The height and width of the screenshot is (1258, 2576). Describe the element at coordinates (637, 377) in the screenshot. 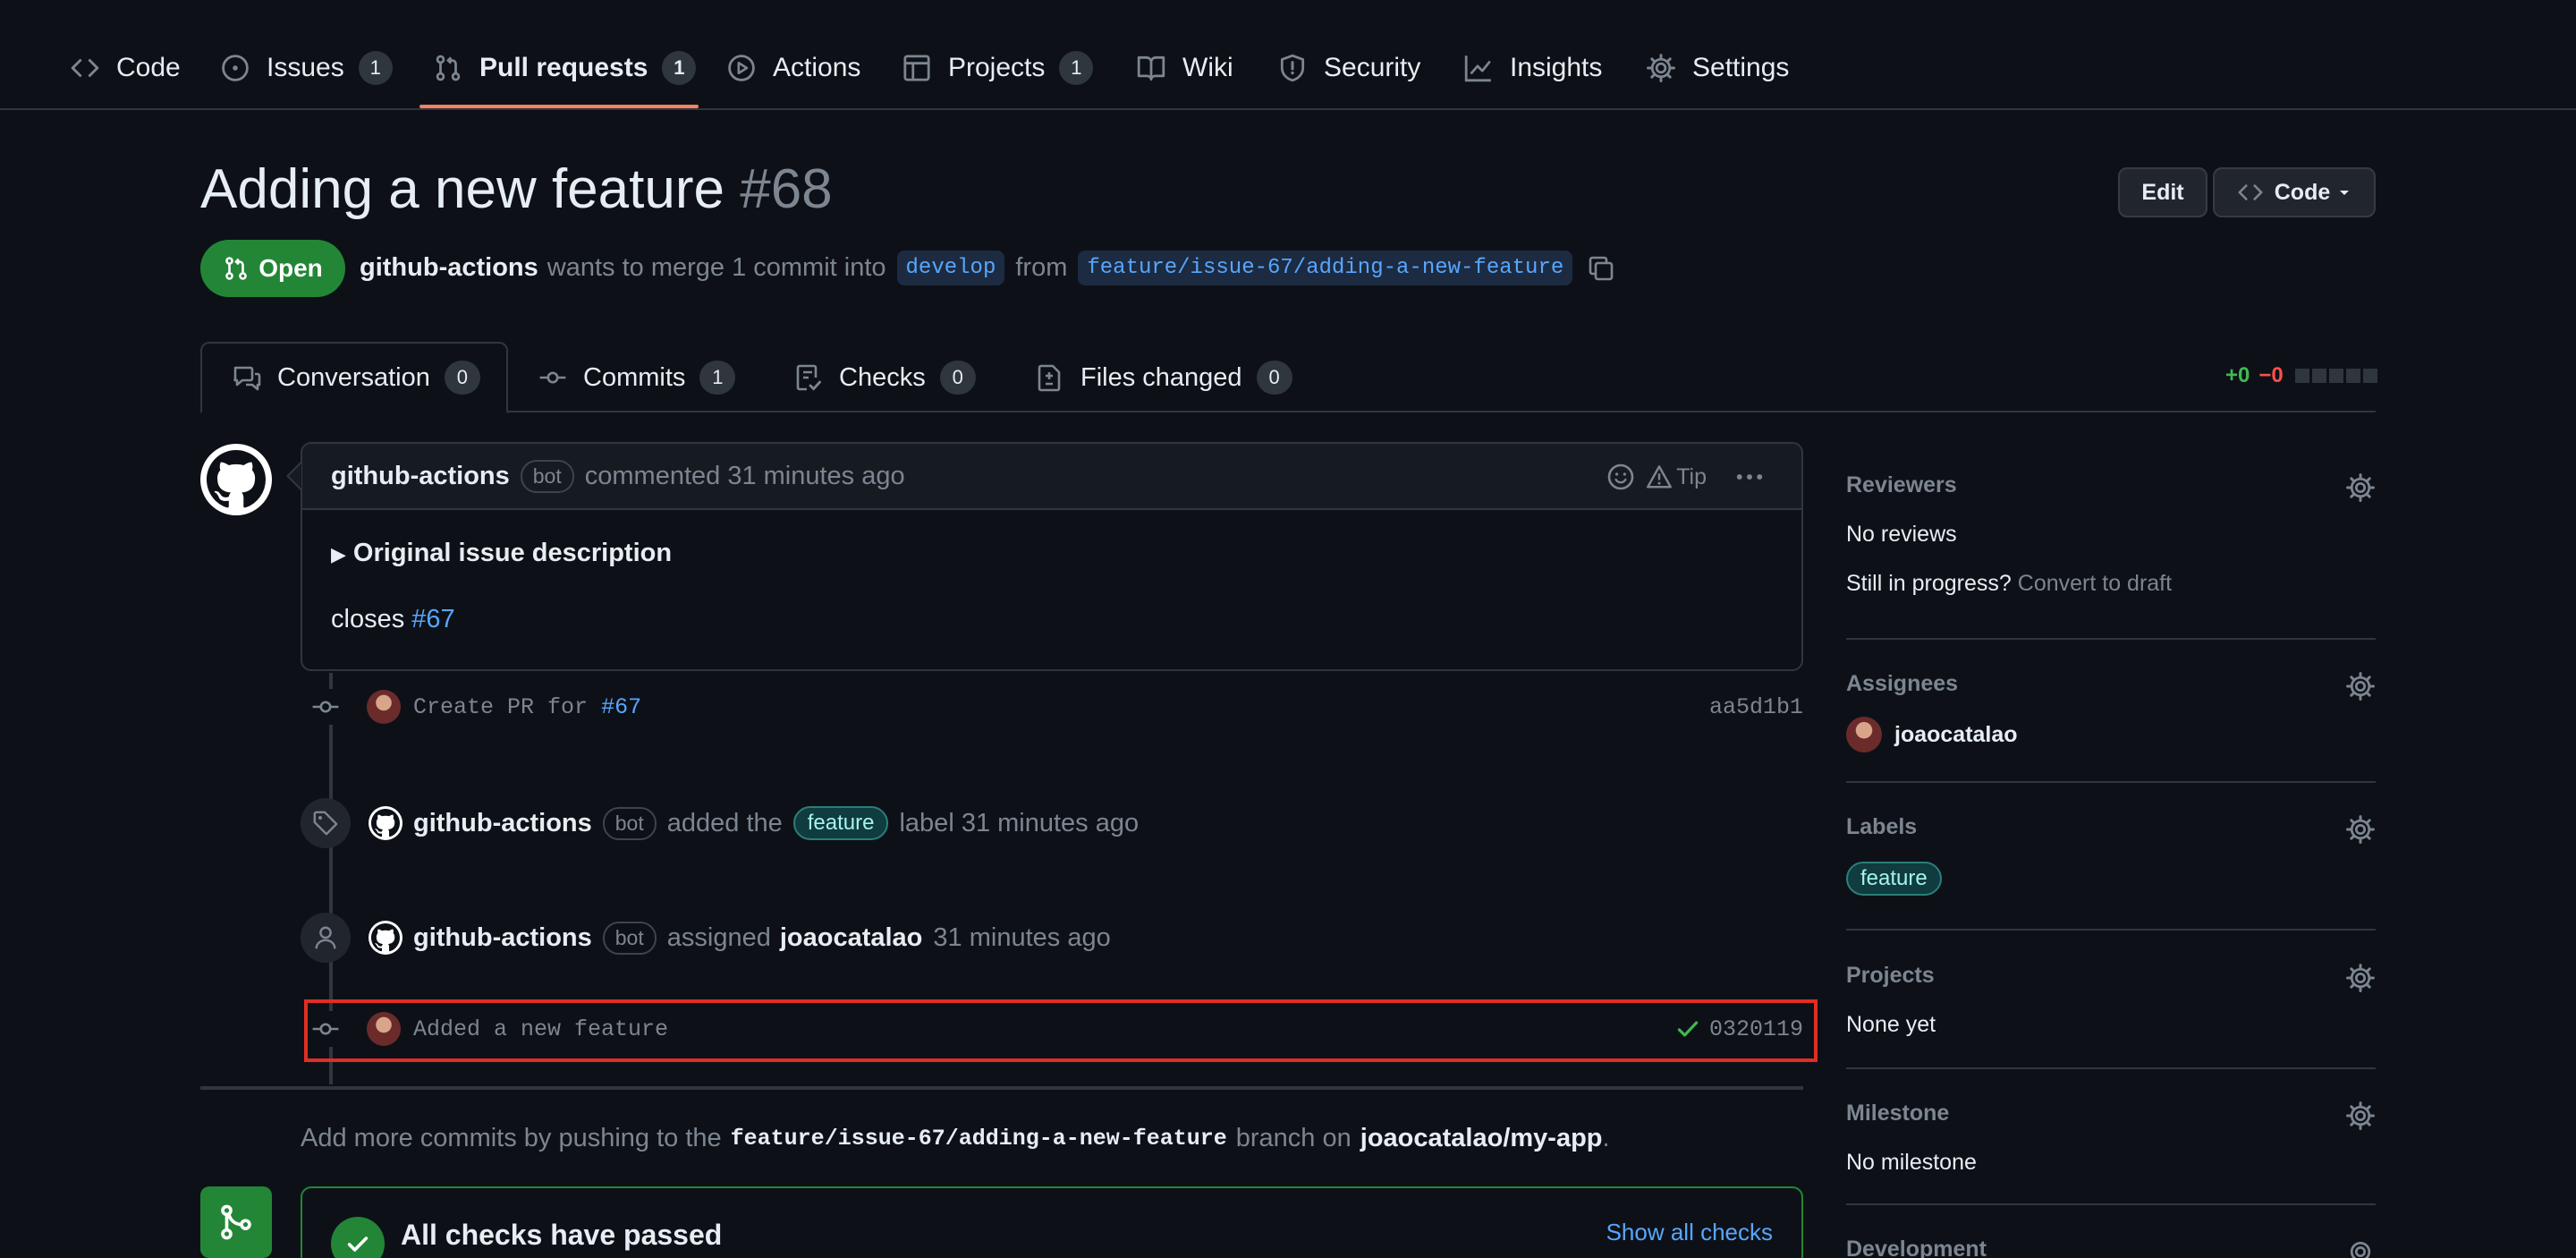

I see `tab-commits: Commits 1` at that location.